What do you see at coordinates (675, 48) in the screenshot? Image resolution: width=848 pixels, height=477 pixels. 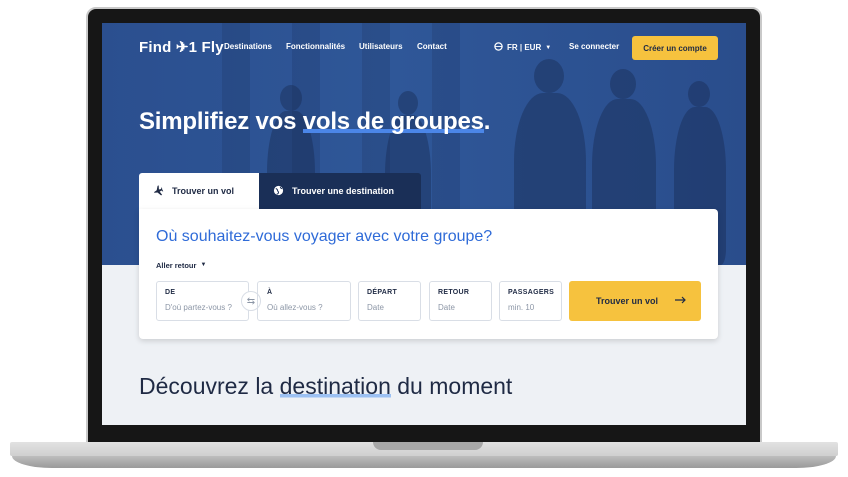 I see `create-account-button: Créer un compte` at bounding box center [675, 48].